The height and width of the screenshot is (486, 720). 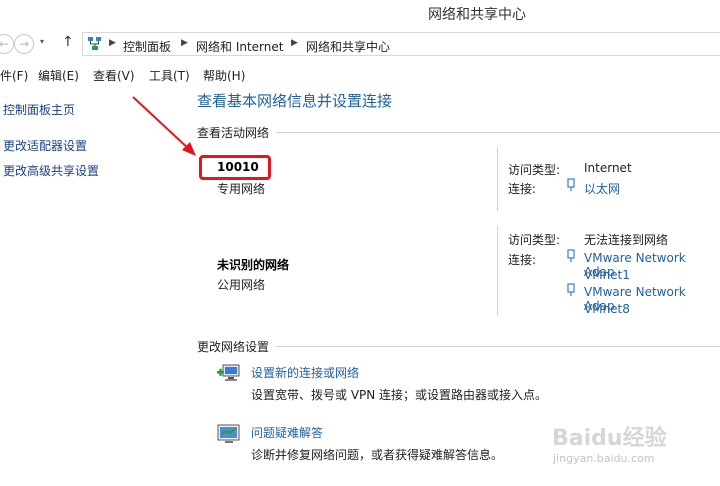 I want to click on menu-help: 帮助(H), so click(x=224, y=75).